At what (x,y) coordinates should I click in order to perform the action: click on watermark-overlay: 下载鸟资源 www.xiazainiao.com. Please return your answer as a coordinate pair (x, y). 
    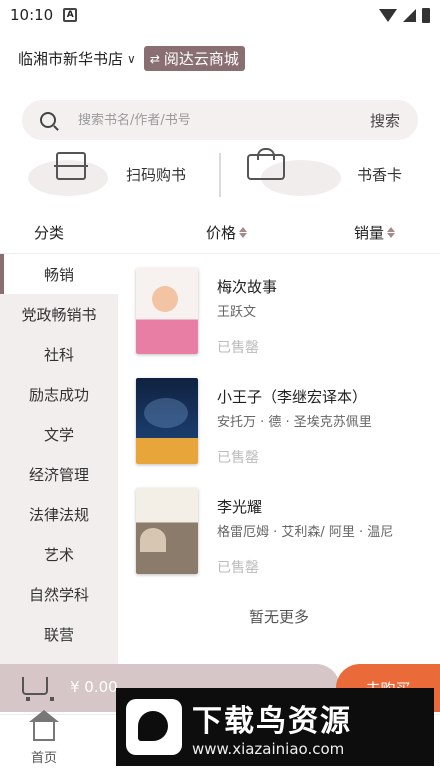
    Looking at the image, I should click on (275, 727).